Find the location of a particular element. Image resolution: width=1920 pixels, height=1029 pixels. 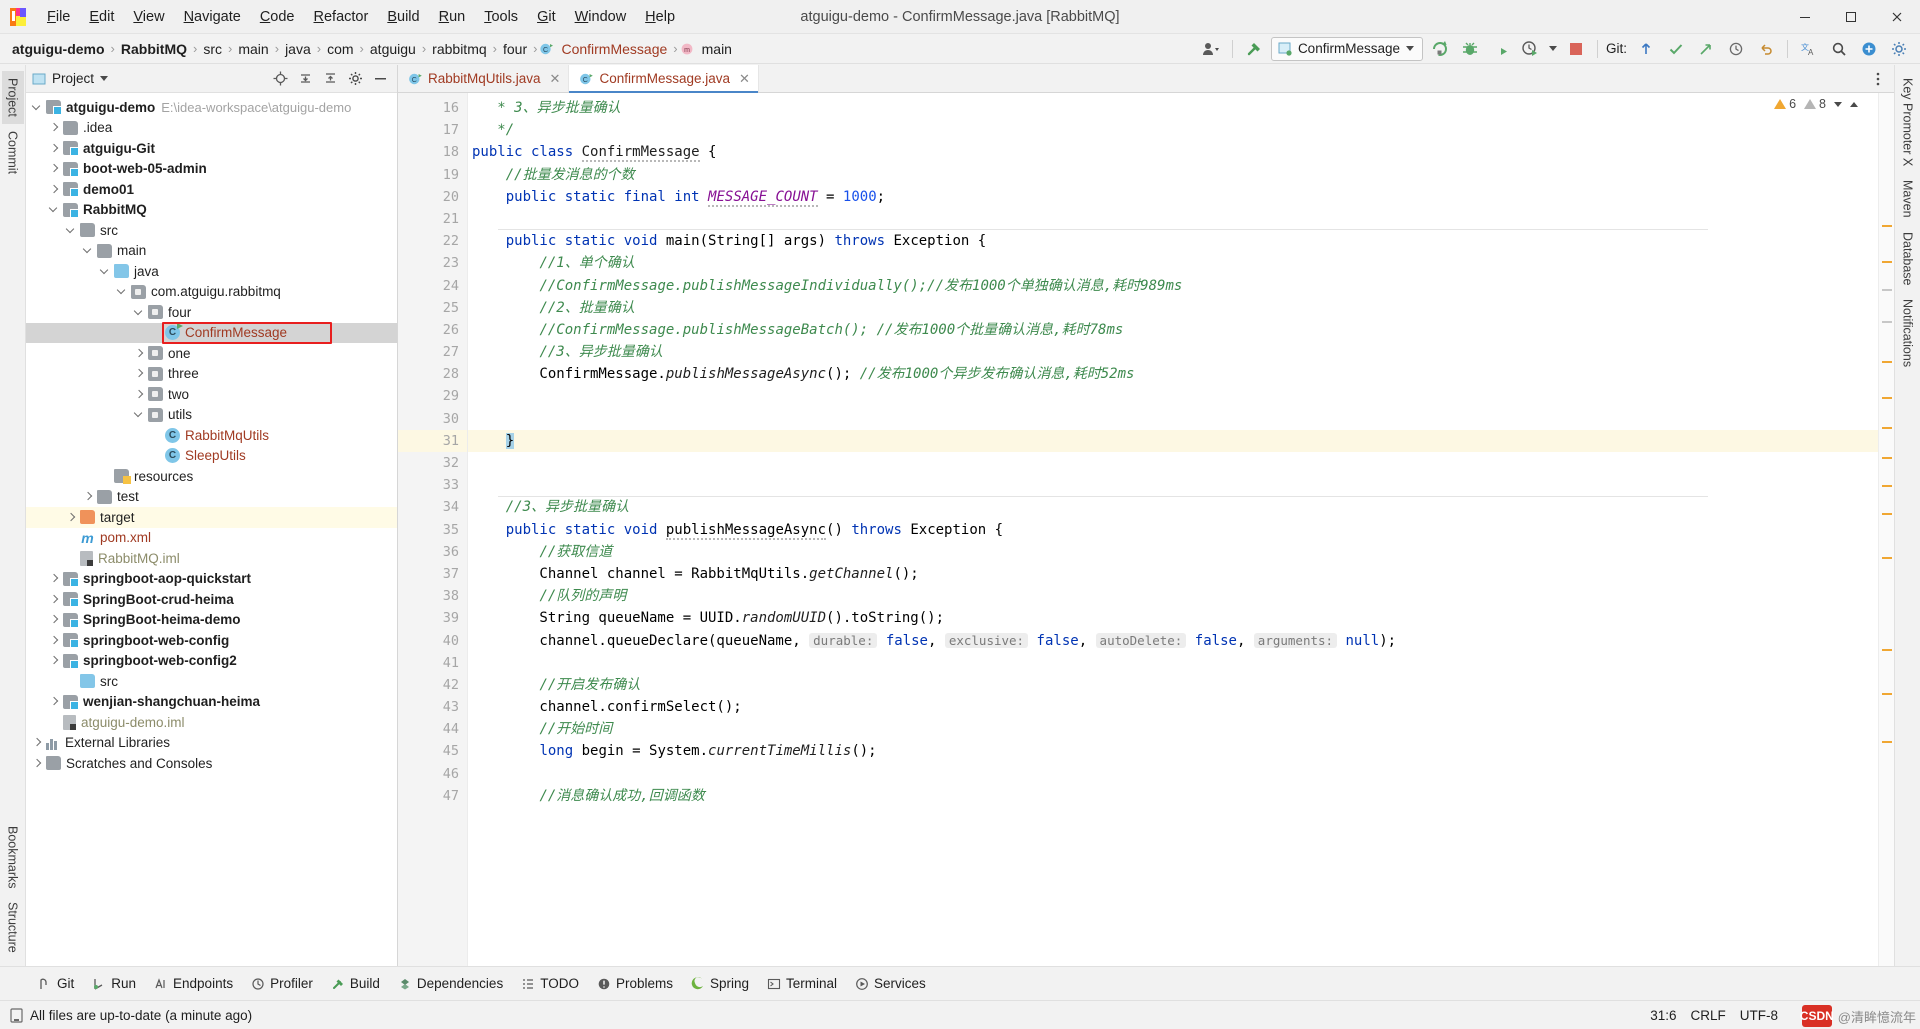

tree-node-src: src is located at coordinates (211, 230).